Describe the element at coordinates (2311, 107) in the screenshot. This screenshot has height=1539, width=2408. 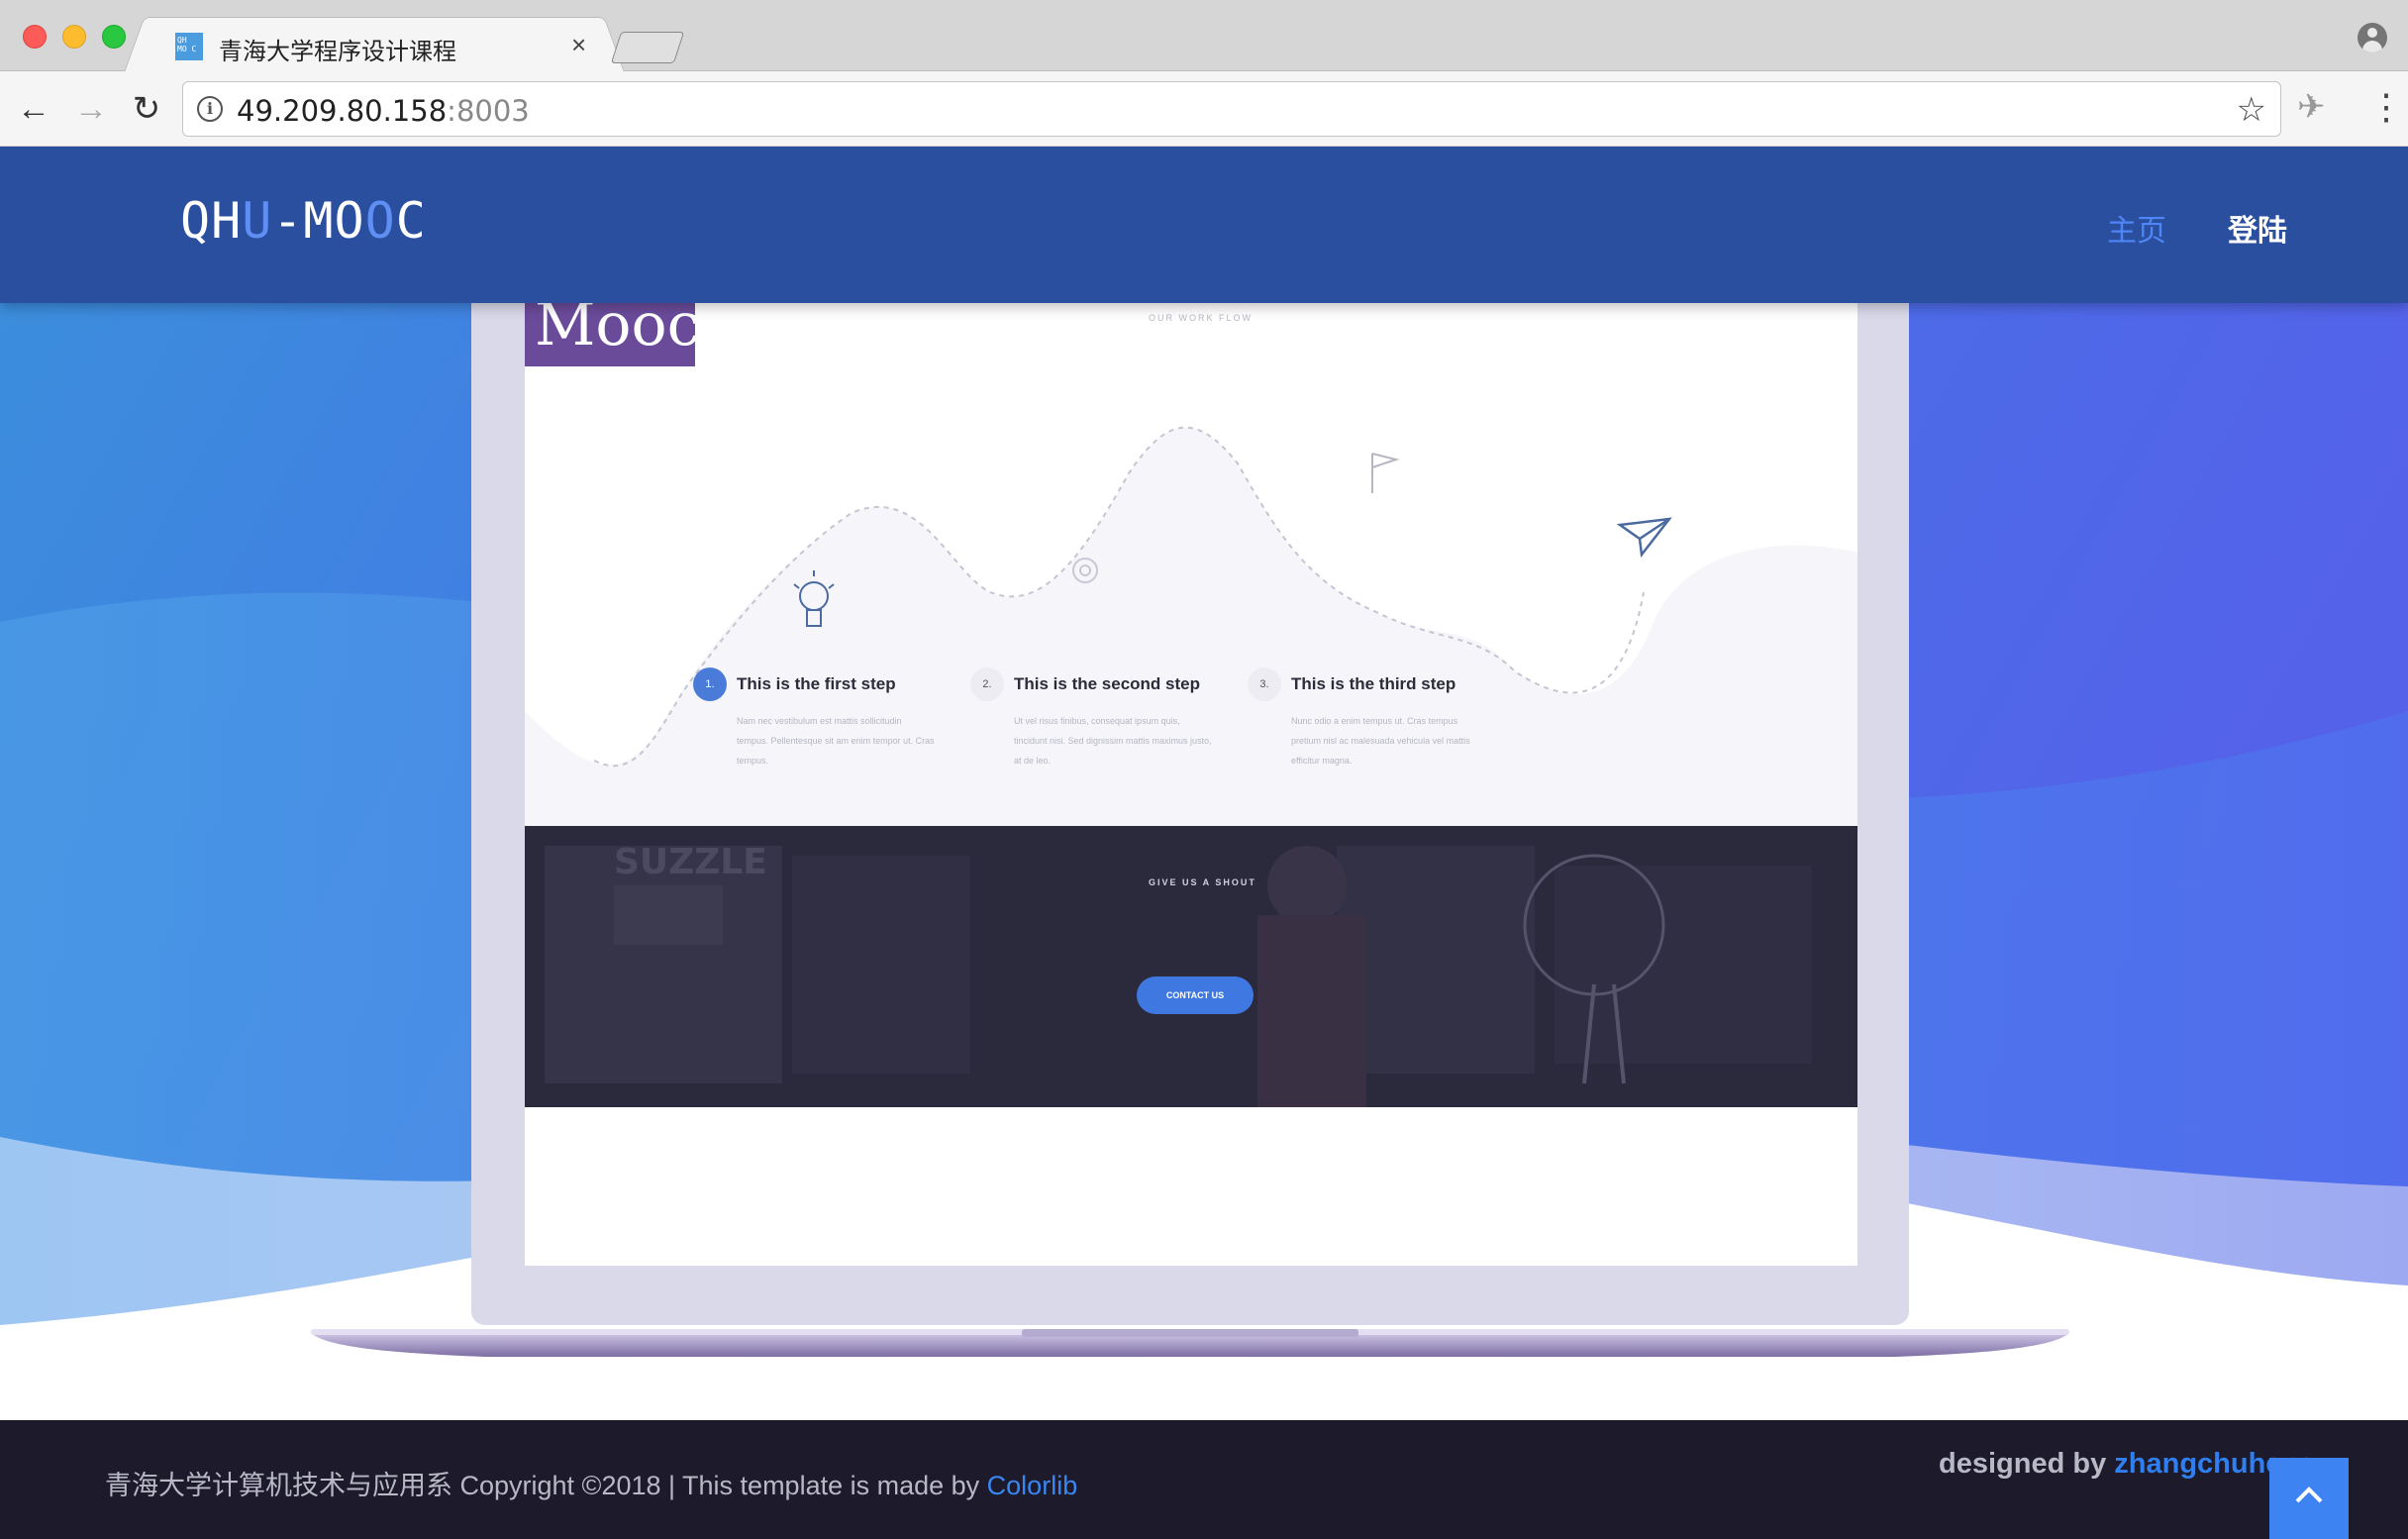
I see `extension-icon: ✈` at that location.